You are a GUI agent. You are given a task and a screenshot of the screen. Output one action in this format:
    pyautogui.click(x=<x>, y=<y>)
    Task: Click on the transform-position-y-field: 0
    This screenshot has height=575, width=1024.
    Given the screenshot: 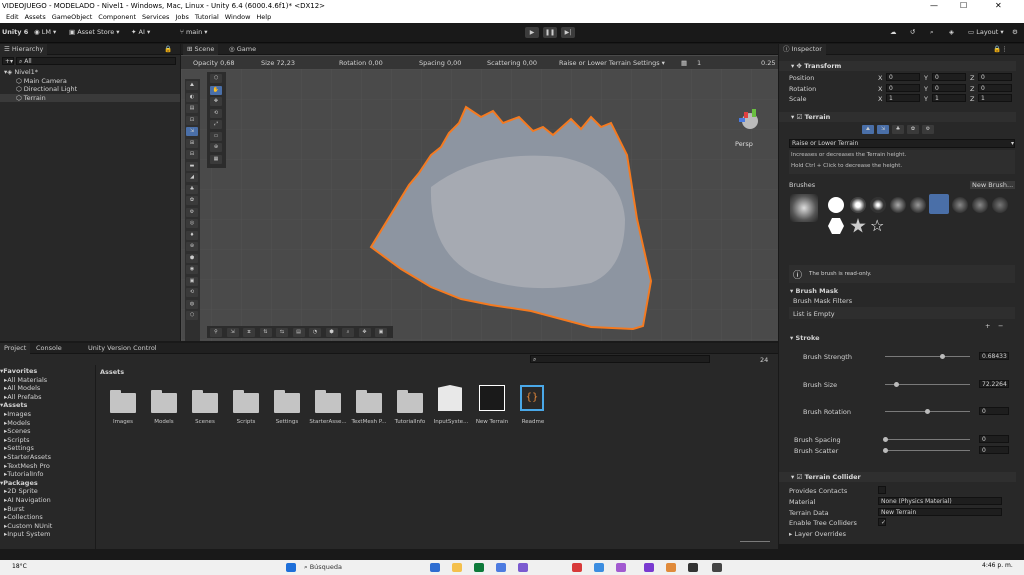 What is the action you would take?
    pyautogui.click(x=949, y=77)
    